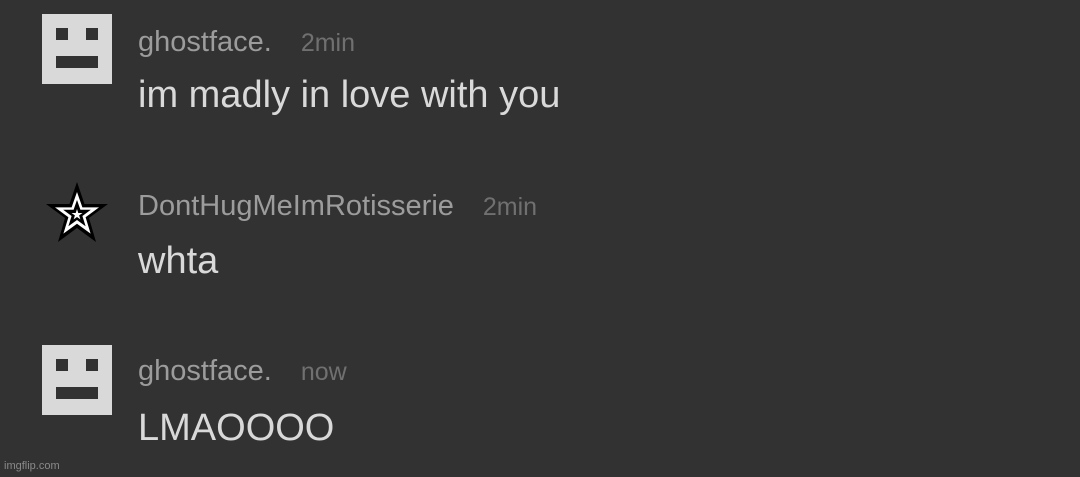 The image size is (1080, 477). What do you see at coordinates (296, 206) in the screenshot?
I see `username: DontHugMeImRotisserie` at bounding box center [296, 206].